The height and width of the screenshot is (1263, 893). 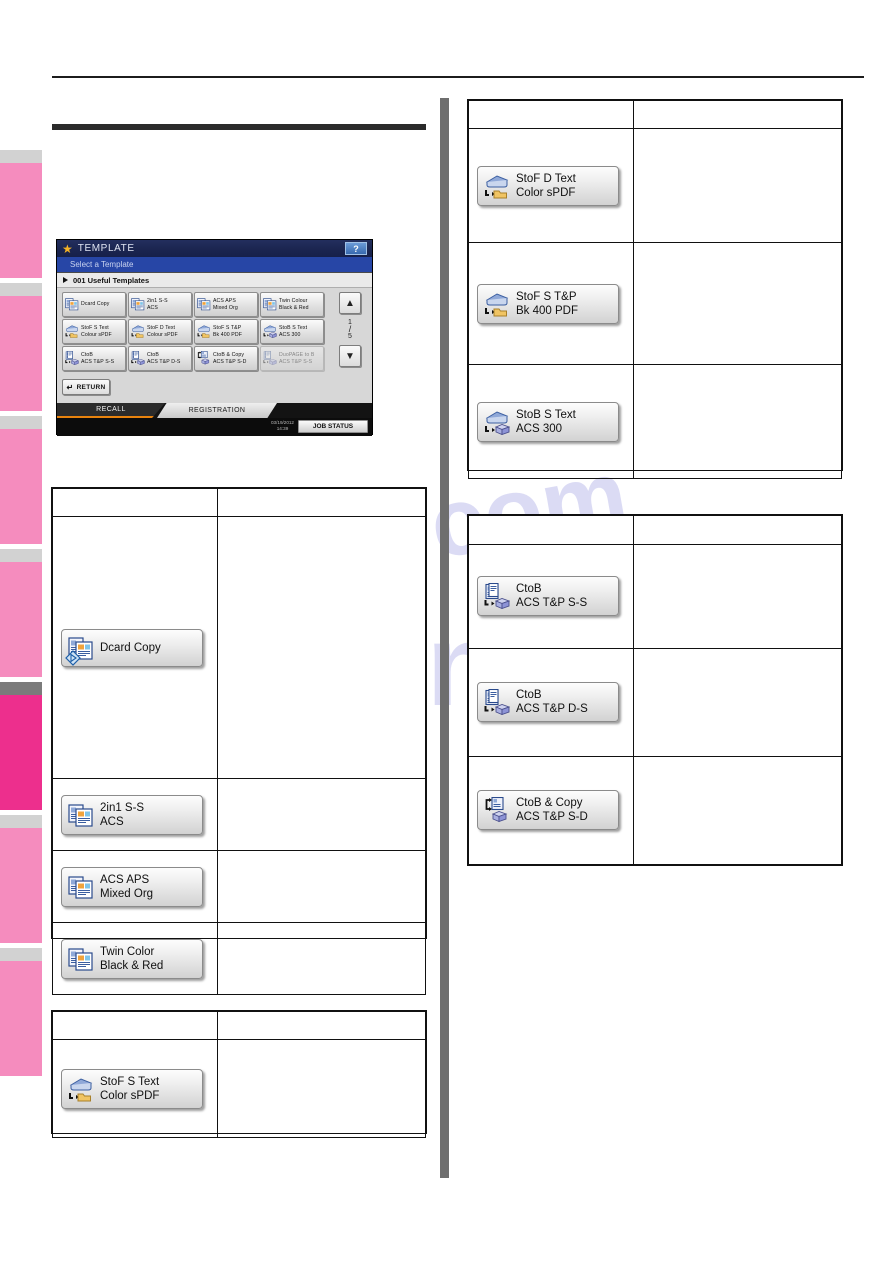 I want to click on doc-table: StoF S Text Color sPDF, so click(x=239, y=1074).